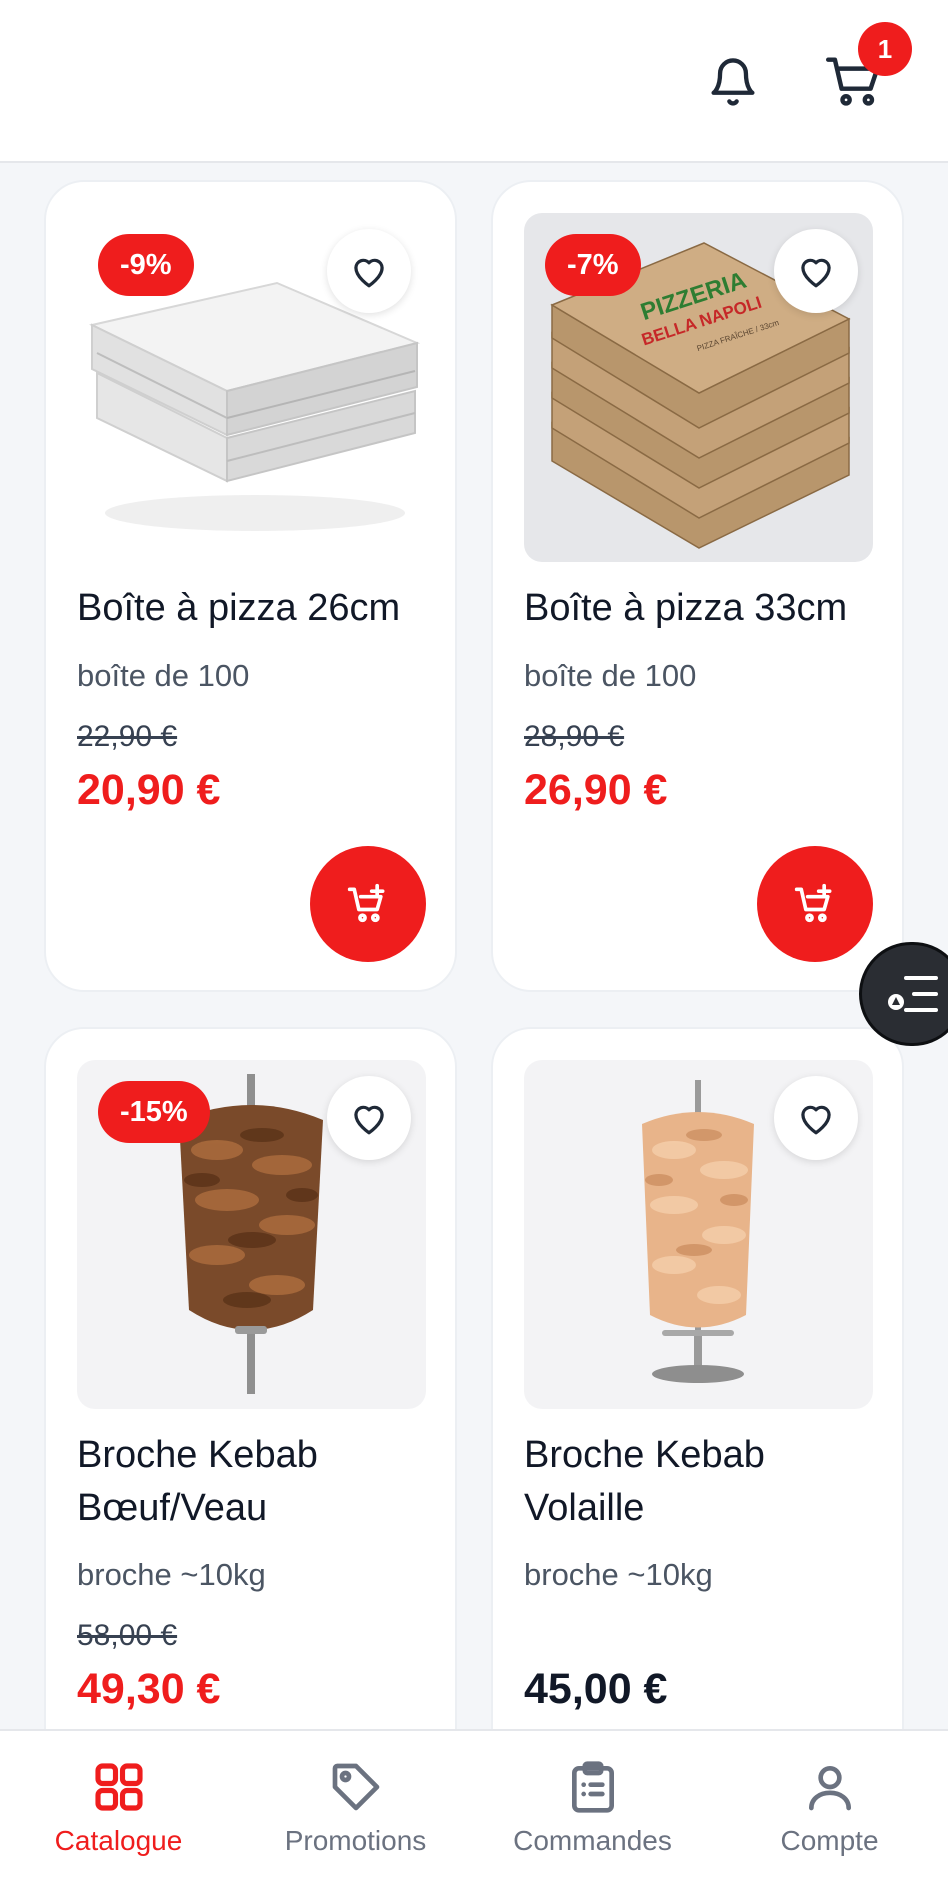 The height and width of the screenshot is (1885, 948). Describe the element at coordinates (913, 994) in the screenshot. I see `list-filter-icon` at that location.